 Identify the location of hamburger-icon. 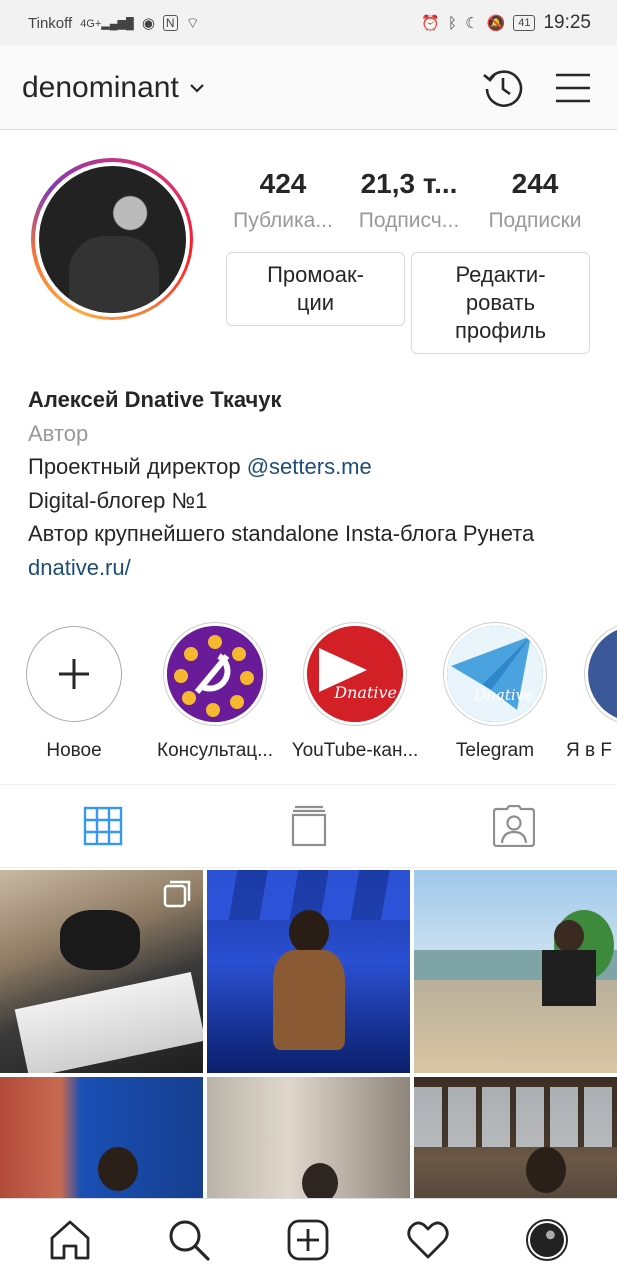
(573, 87).